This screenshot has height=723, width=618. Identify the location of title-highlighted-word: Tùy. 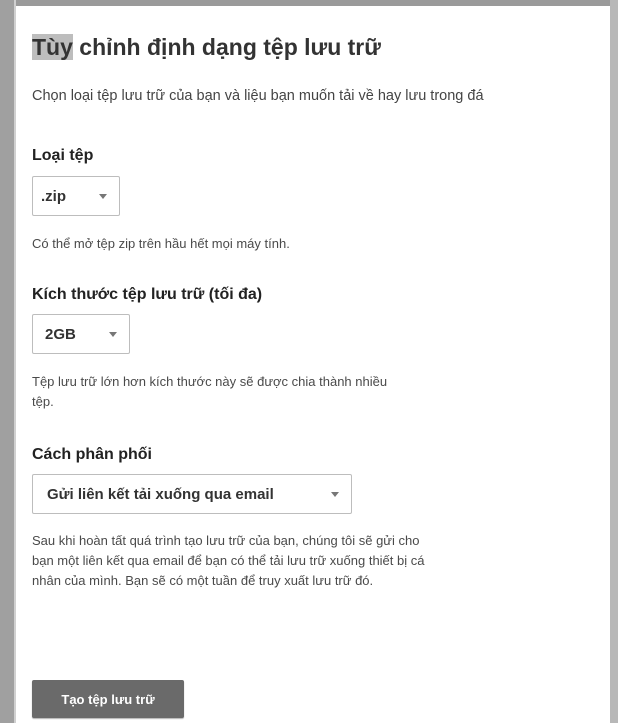
(52, 47).